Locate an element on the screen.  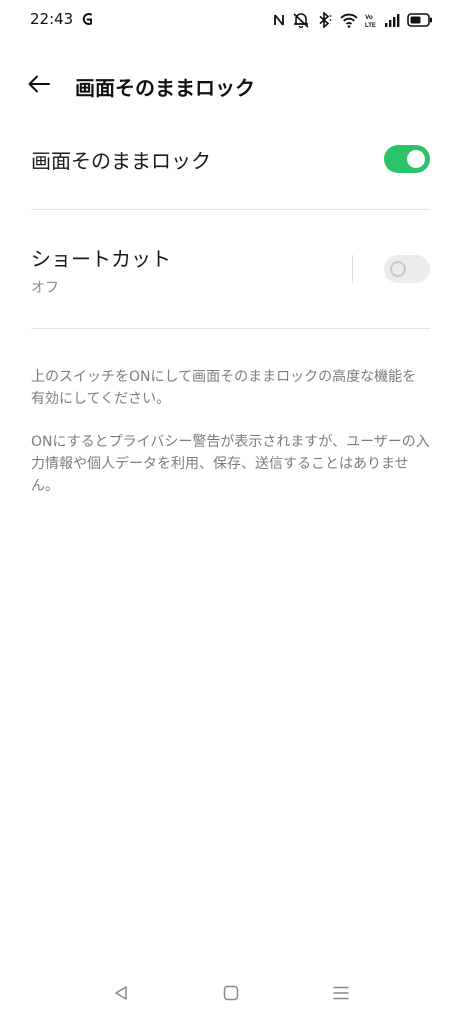
home-square-icon is located at coordinates (231, 995).